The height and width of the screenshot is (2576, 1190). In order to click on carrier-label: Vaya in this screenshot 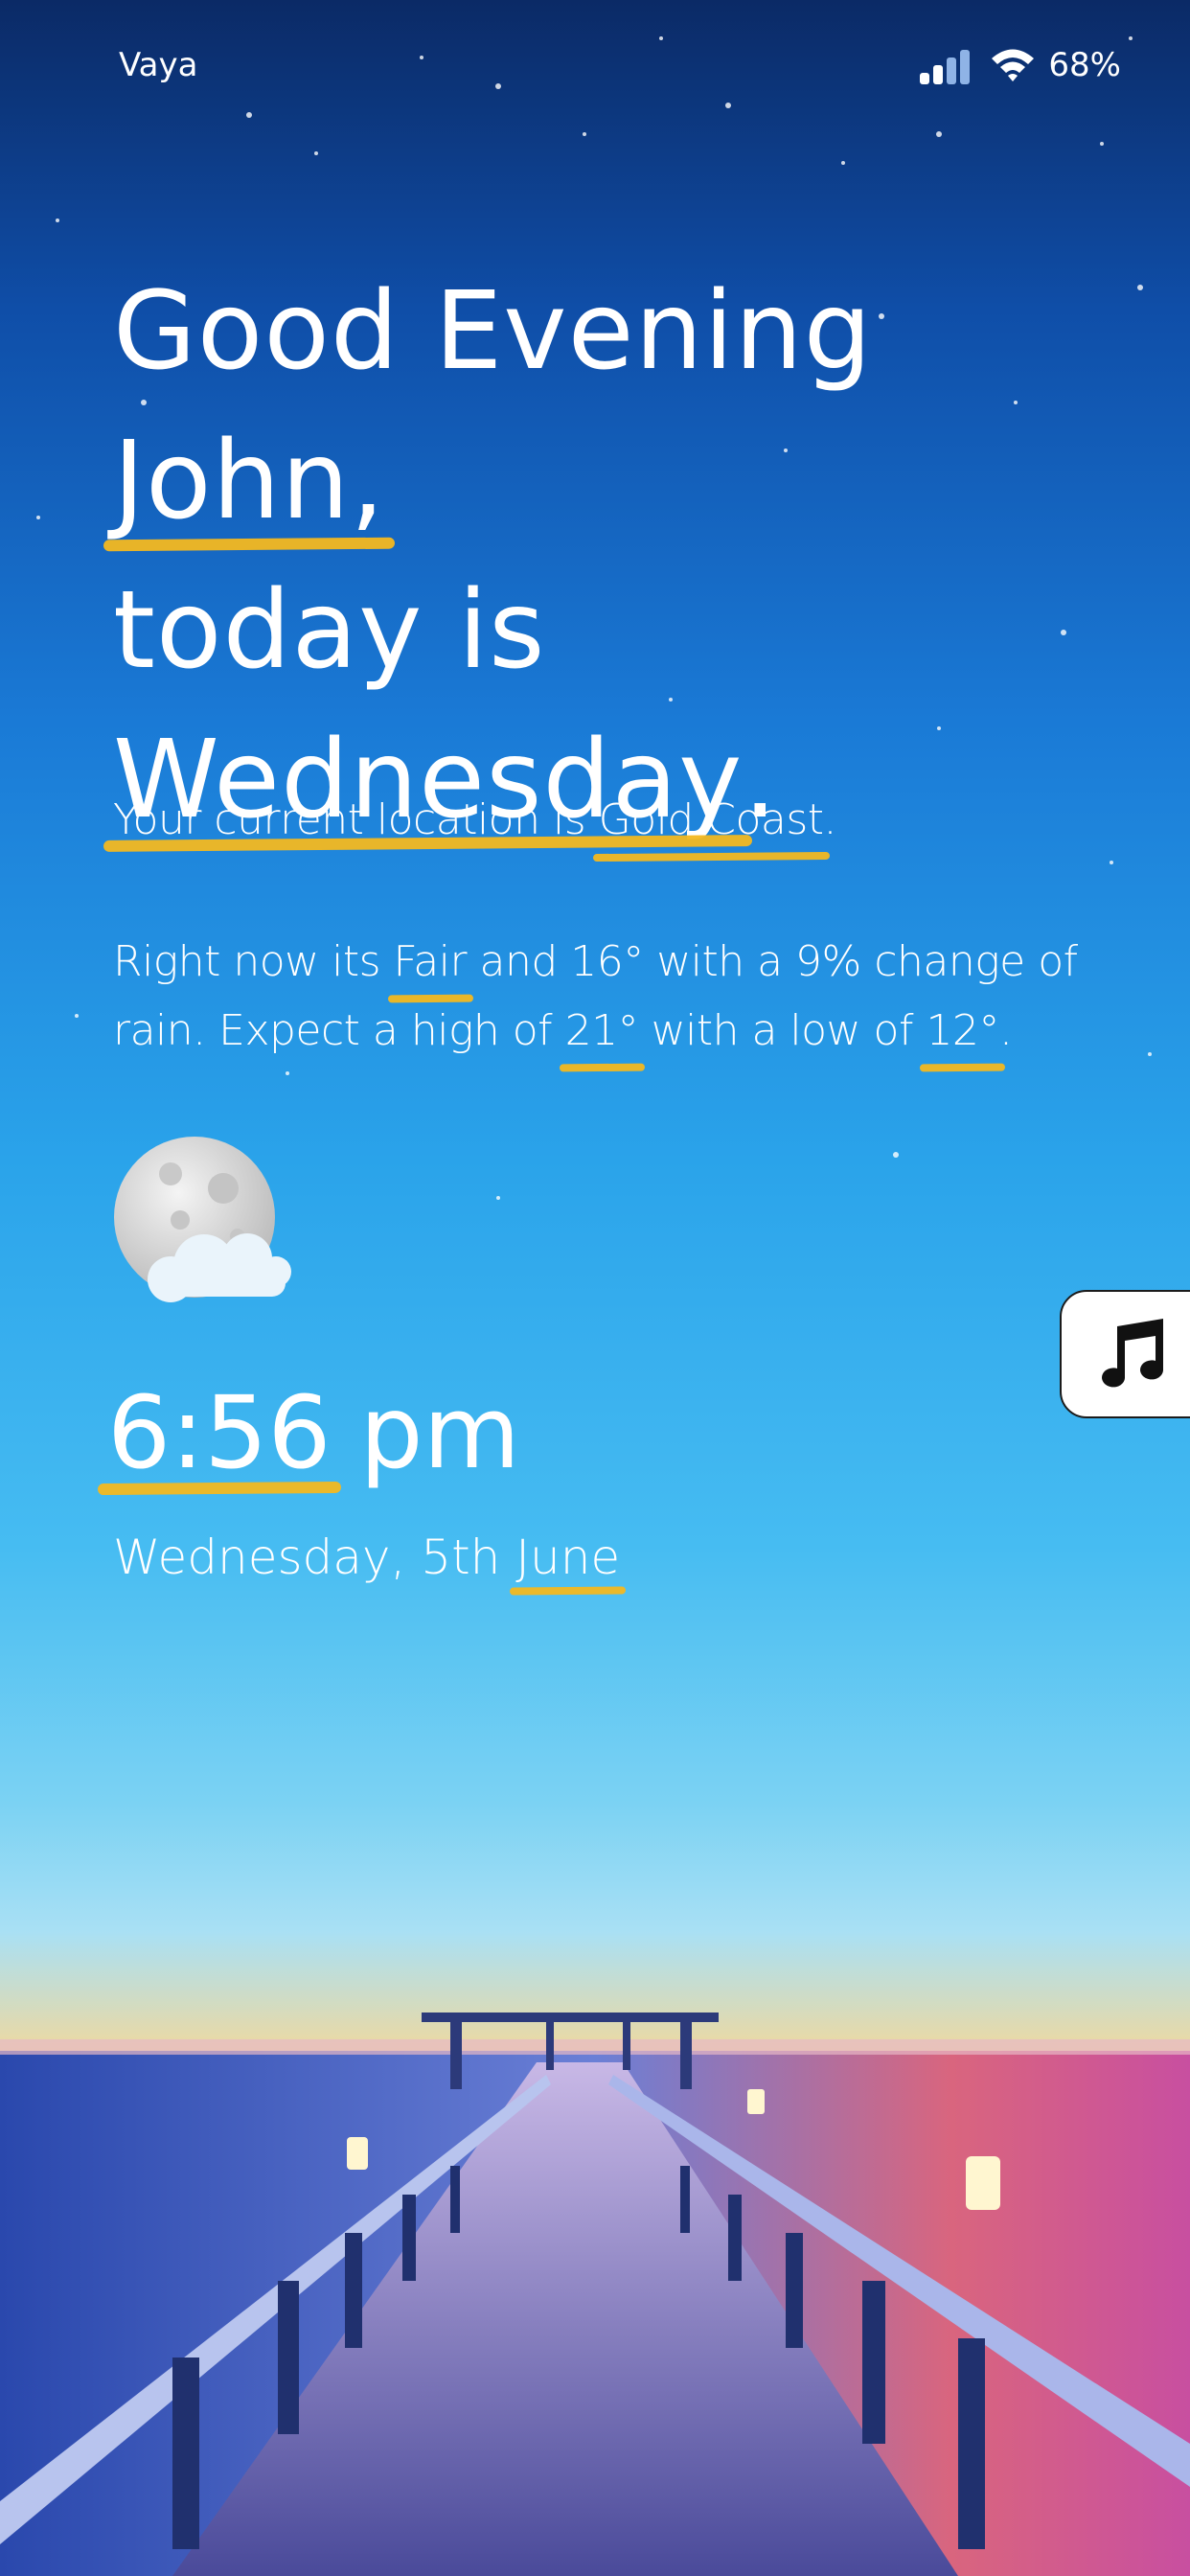, I will do `click(159, 65)`.